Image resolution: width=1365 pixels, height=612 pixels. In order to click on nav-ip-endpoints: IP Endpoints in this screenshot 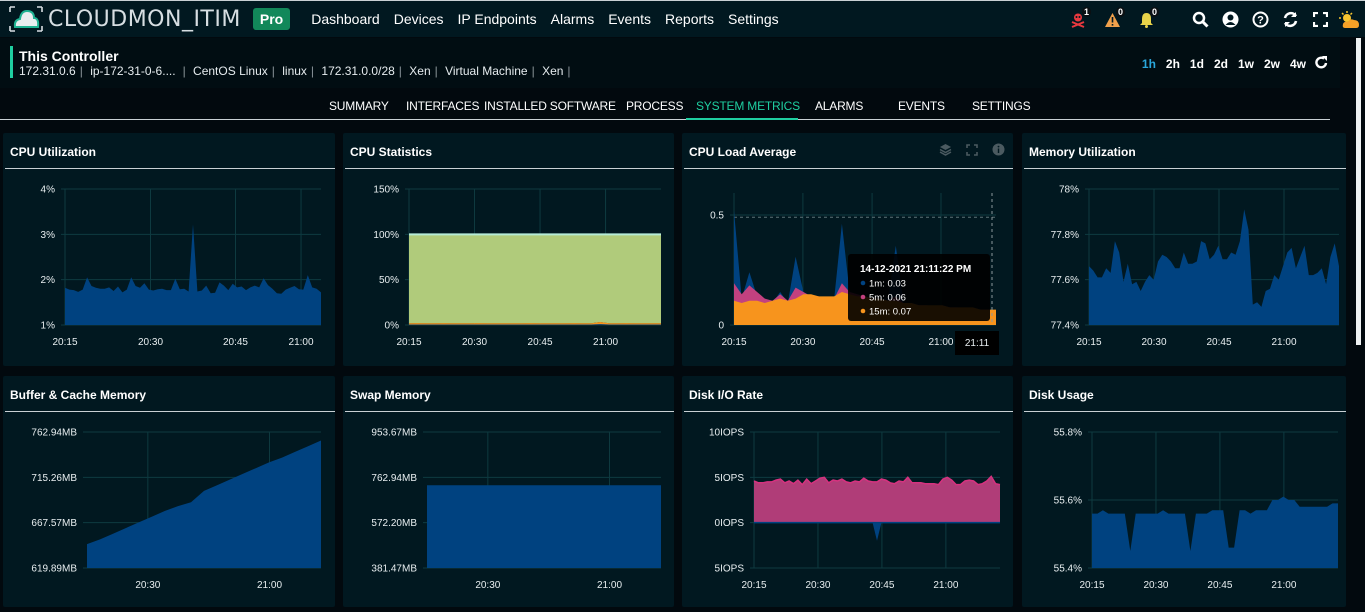, I will do `click(497, 19)`.